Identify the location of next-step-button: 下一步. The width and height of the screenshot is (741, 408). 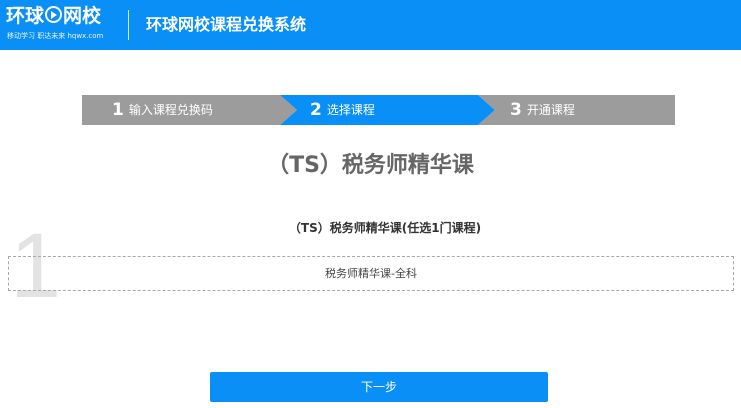
(379, 387).